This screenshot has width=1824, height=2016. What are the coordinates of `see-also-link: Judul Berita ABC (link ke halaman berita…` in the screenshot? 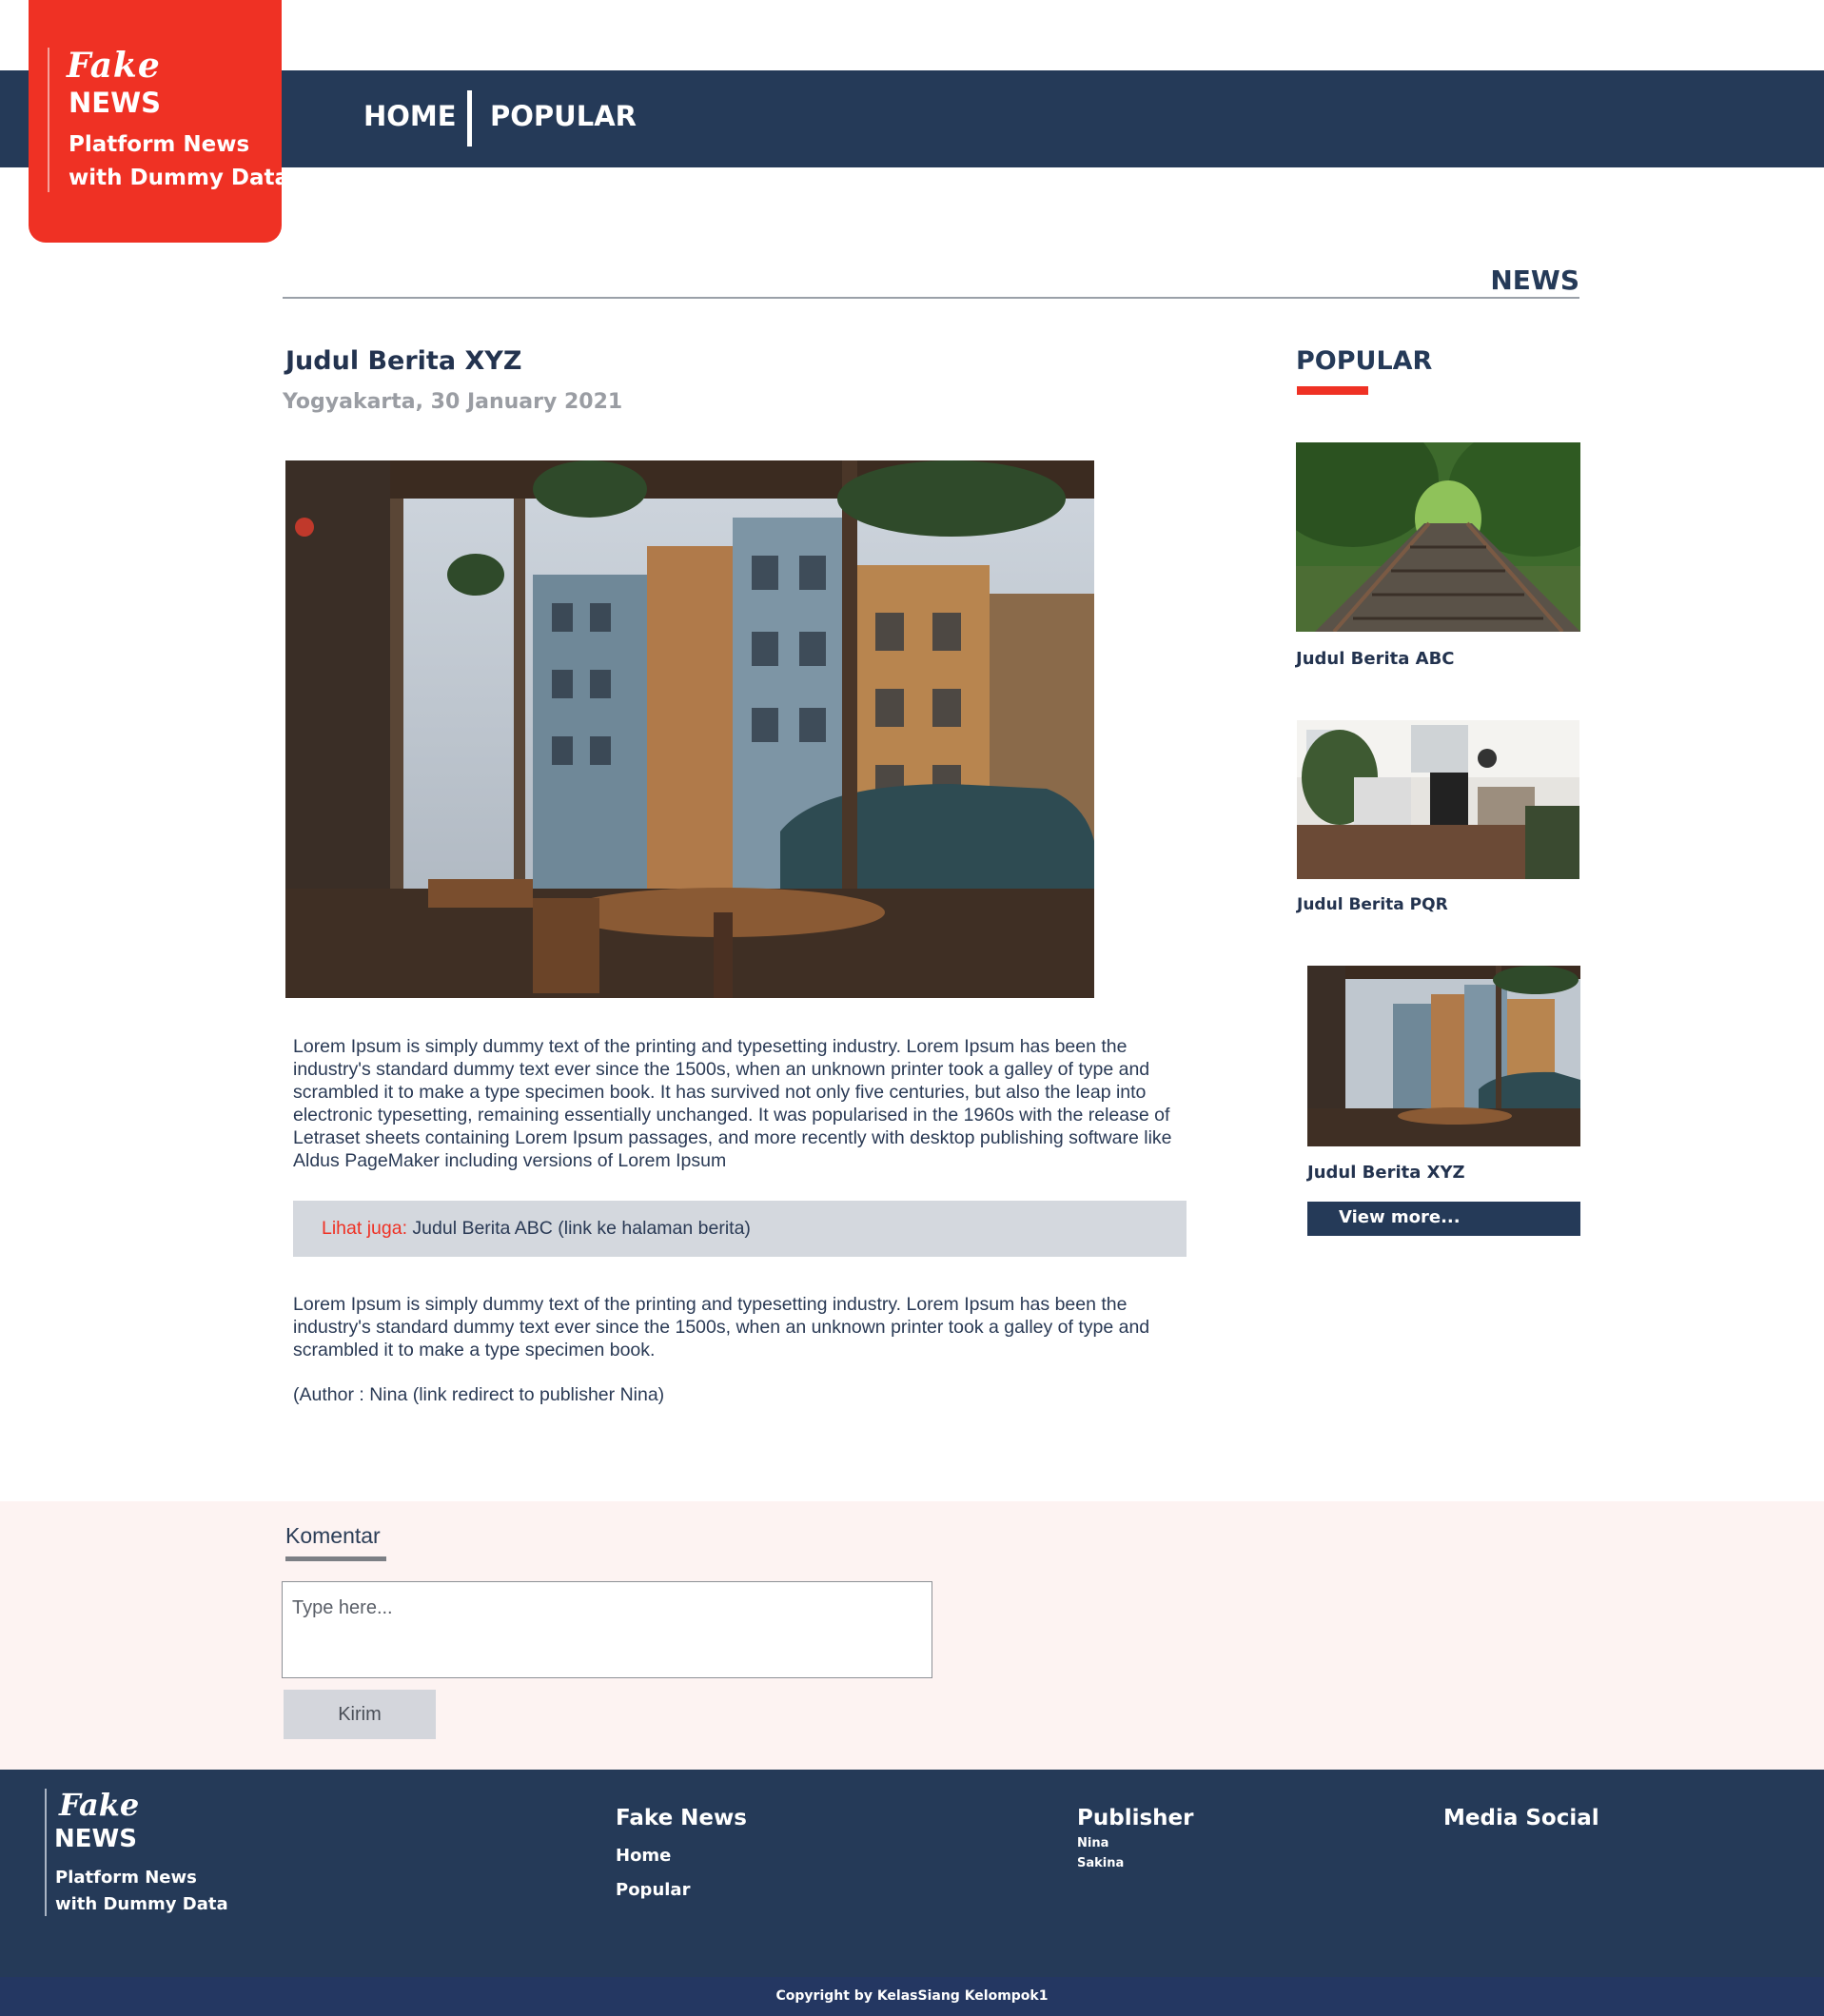 It's located at (579, 1228).